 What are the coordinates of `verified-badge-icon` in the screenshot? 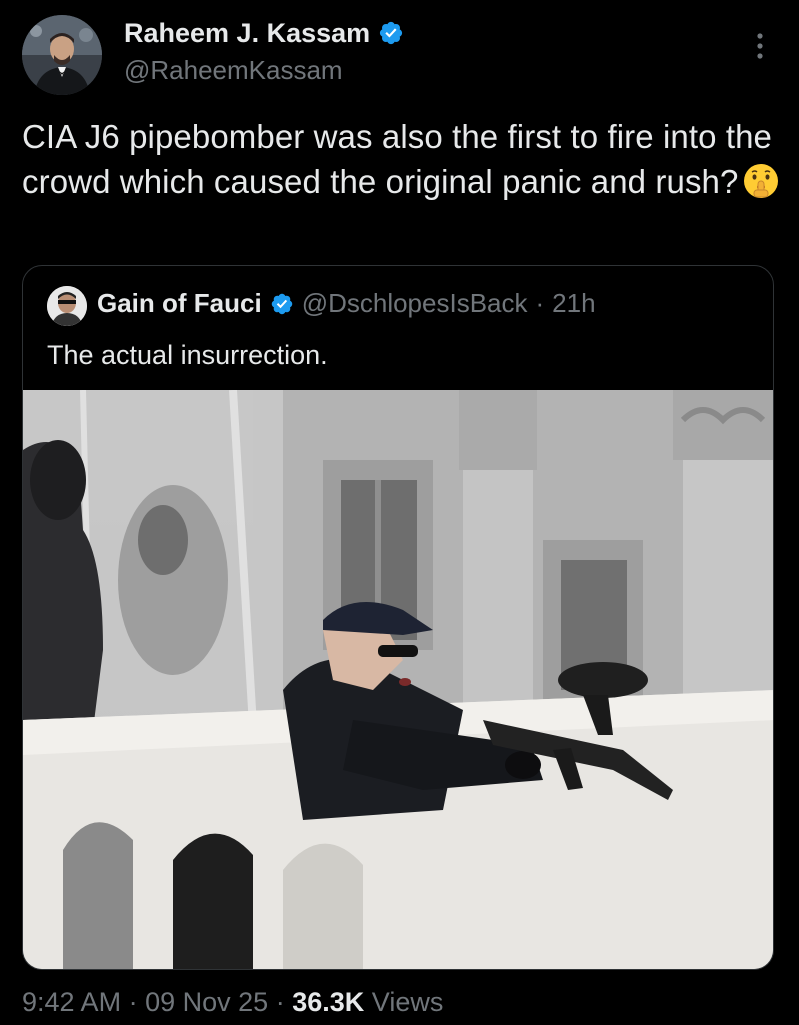 It's located at (391, 33).